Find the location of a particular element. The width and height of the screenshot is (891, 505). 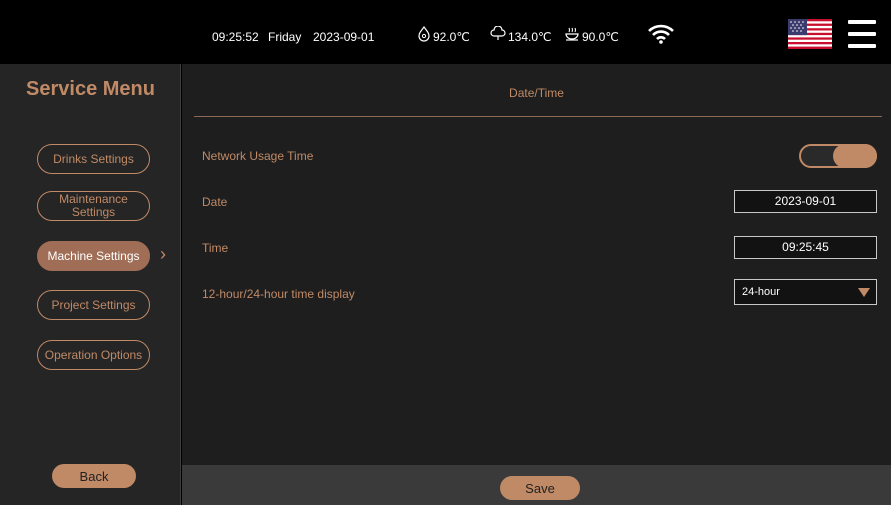

network-usage-toggle is located at coordinates (838, 156).